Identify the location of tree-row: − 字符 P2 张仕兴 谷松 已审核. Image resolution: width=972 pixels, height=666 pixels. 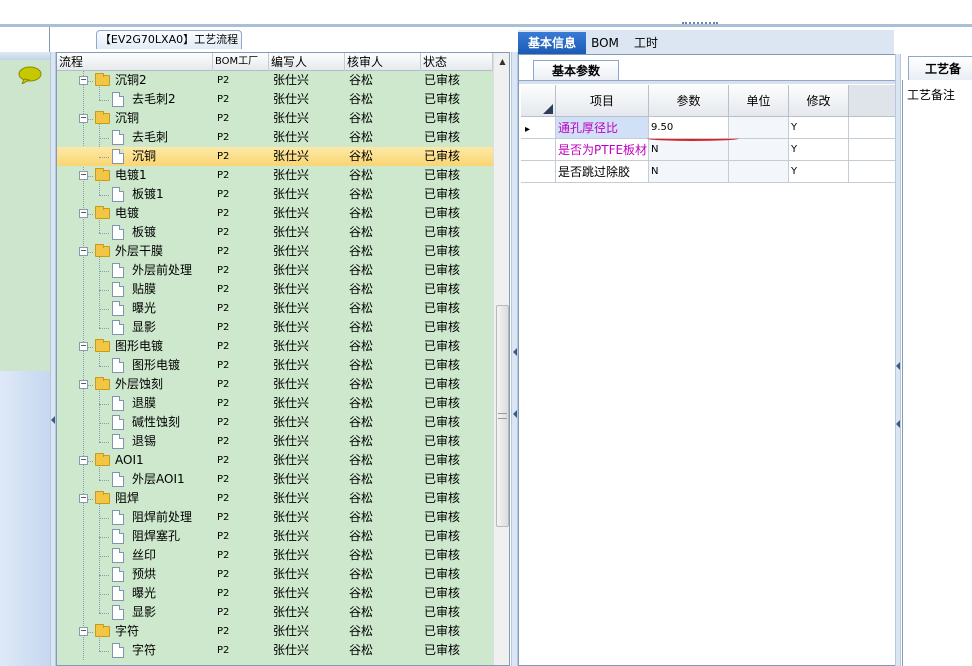
(275, 631).